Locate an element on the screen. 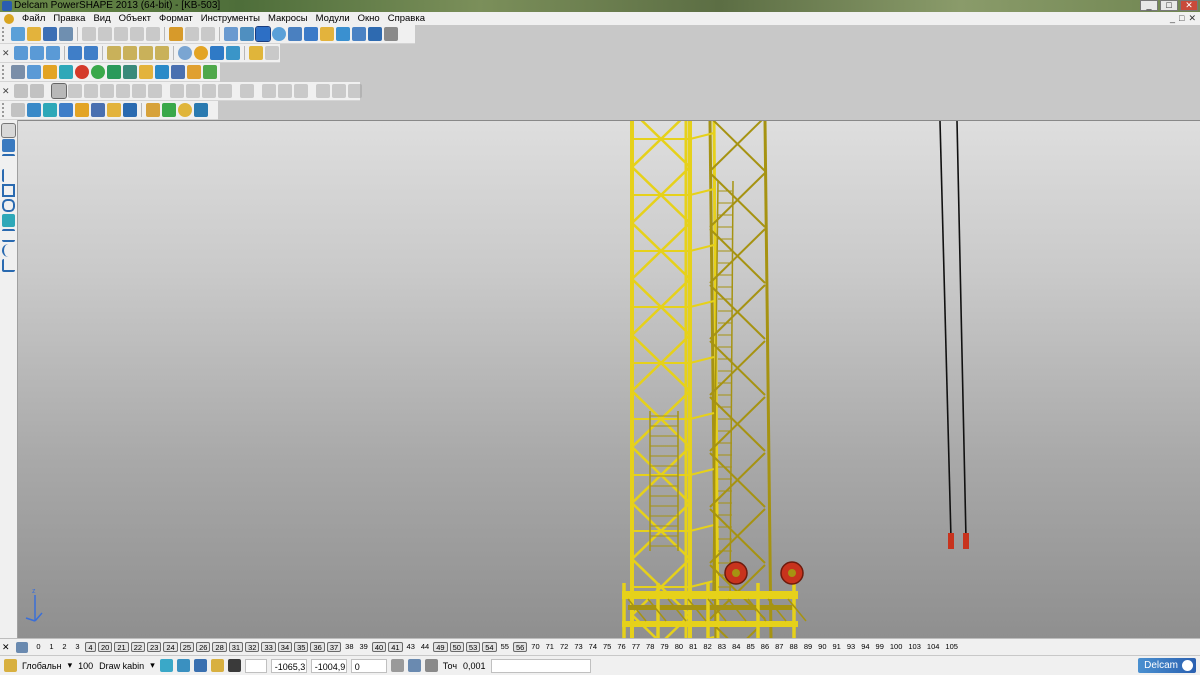 The image size is (1200, 675). blend-icon is located at coordinates (138, 91).